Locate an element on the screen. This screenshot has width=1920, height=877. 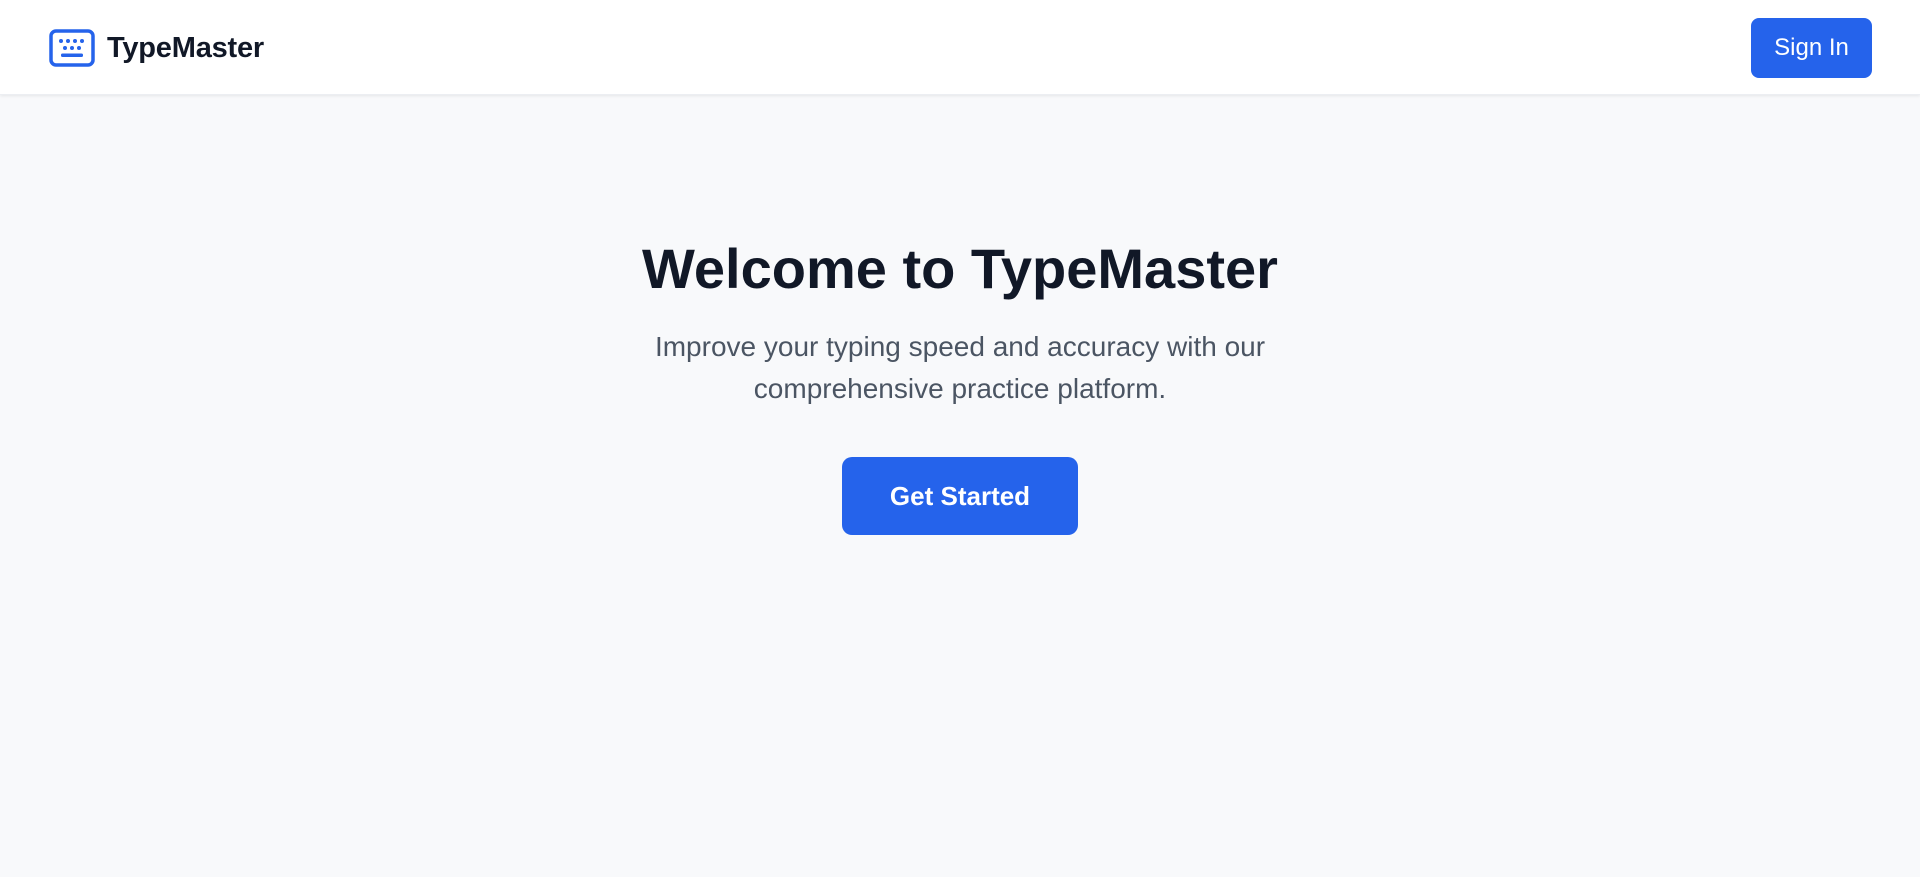
top-navbar: TypeMaster Sign In is located at coordinates (960, 47).